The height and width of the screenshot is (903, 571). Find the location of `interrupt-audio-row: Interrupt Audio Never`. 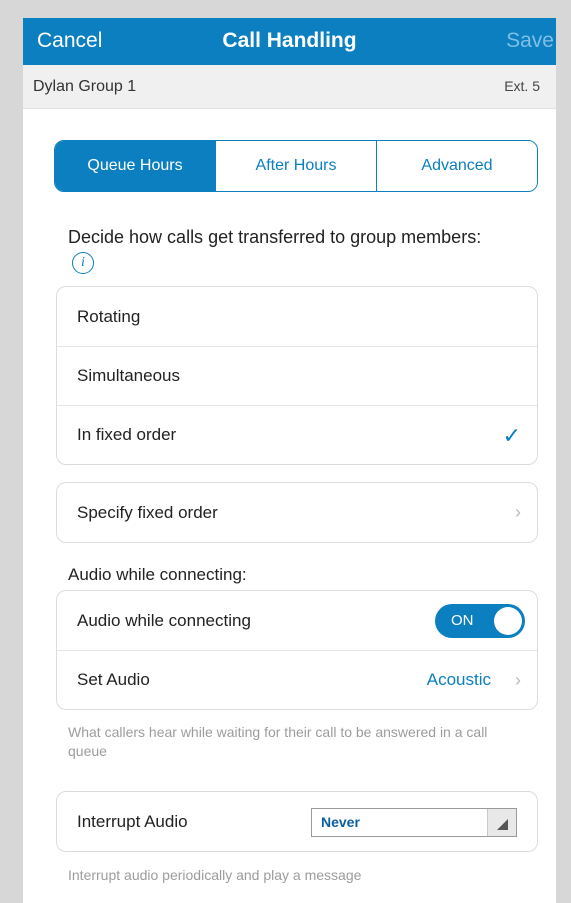

interrupt-audio-row: Interrupt Audio Never is located at coordinates (297, 821).